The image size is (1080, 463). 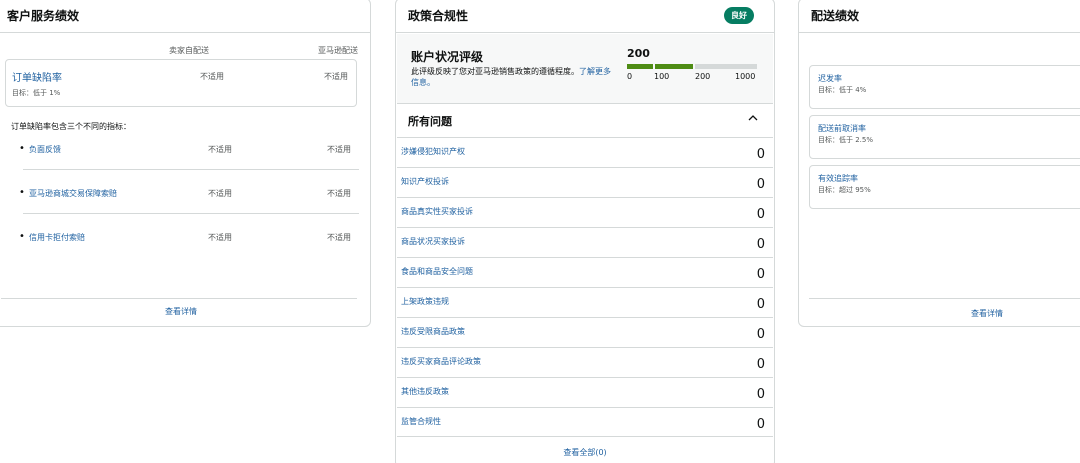 What do you see at coordinates (260, 50) in the screenshot?
I see `column-headers: 卖家自配送 亚马逊配送` at bounding box center [260, 50].